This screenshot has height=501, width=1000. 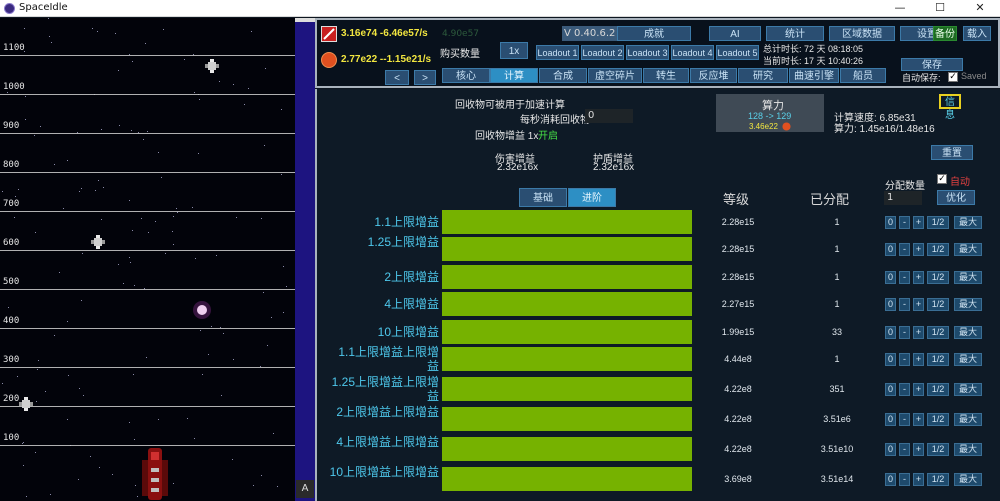 I want to click on loadout-button-4: Loadout 4, so click(x=692, y=52).